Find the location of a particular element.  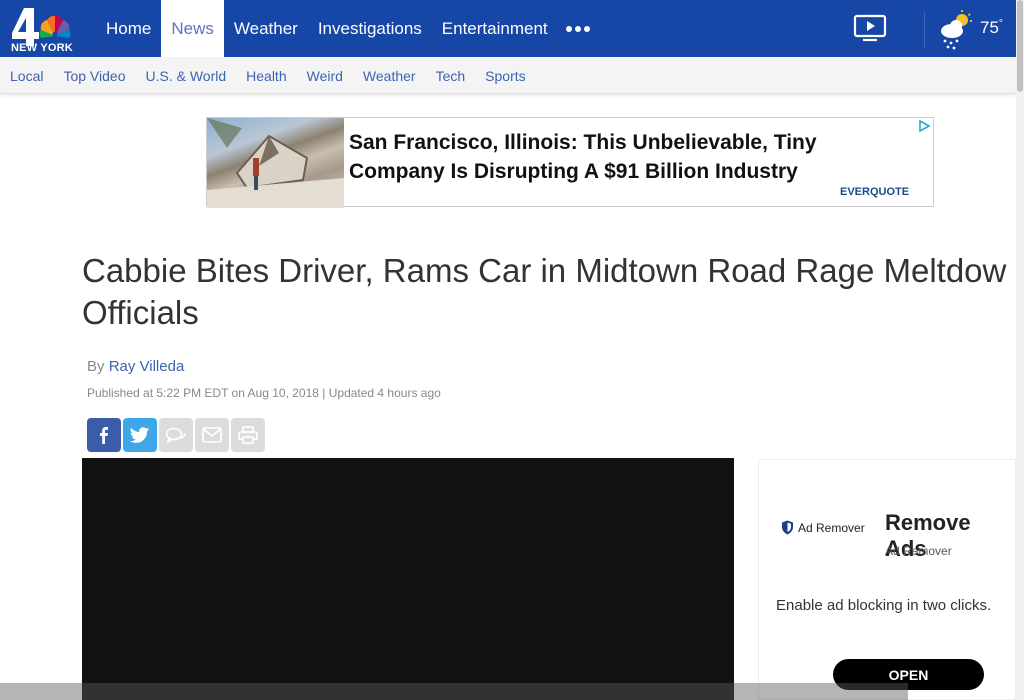

nav-news: News is located at coordinates (192, 28).